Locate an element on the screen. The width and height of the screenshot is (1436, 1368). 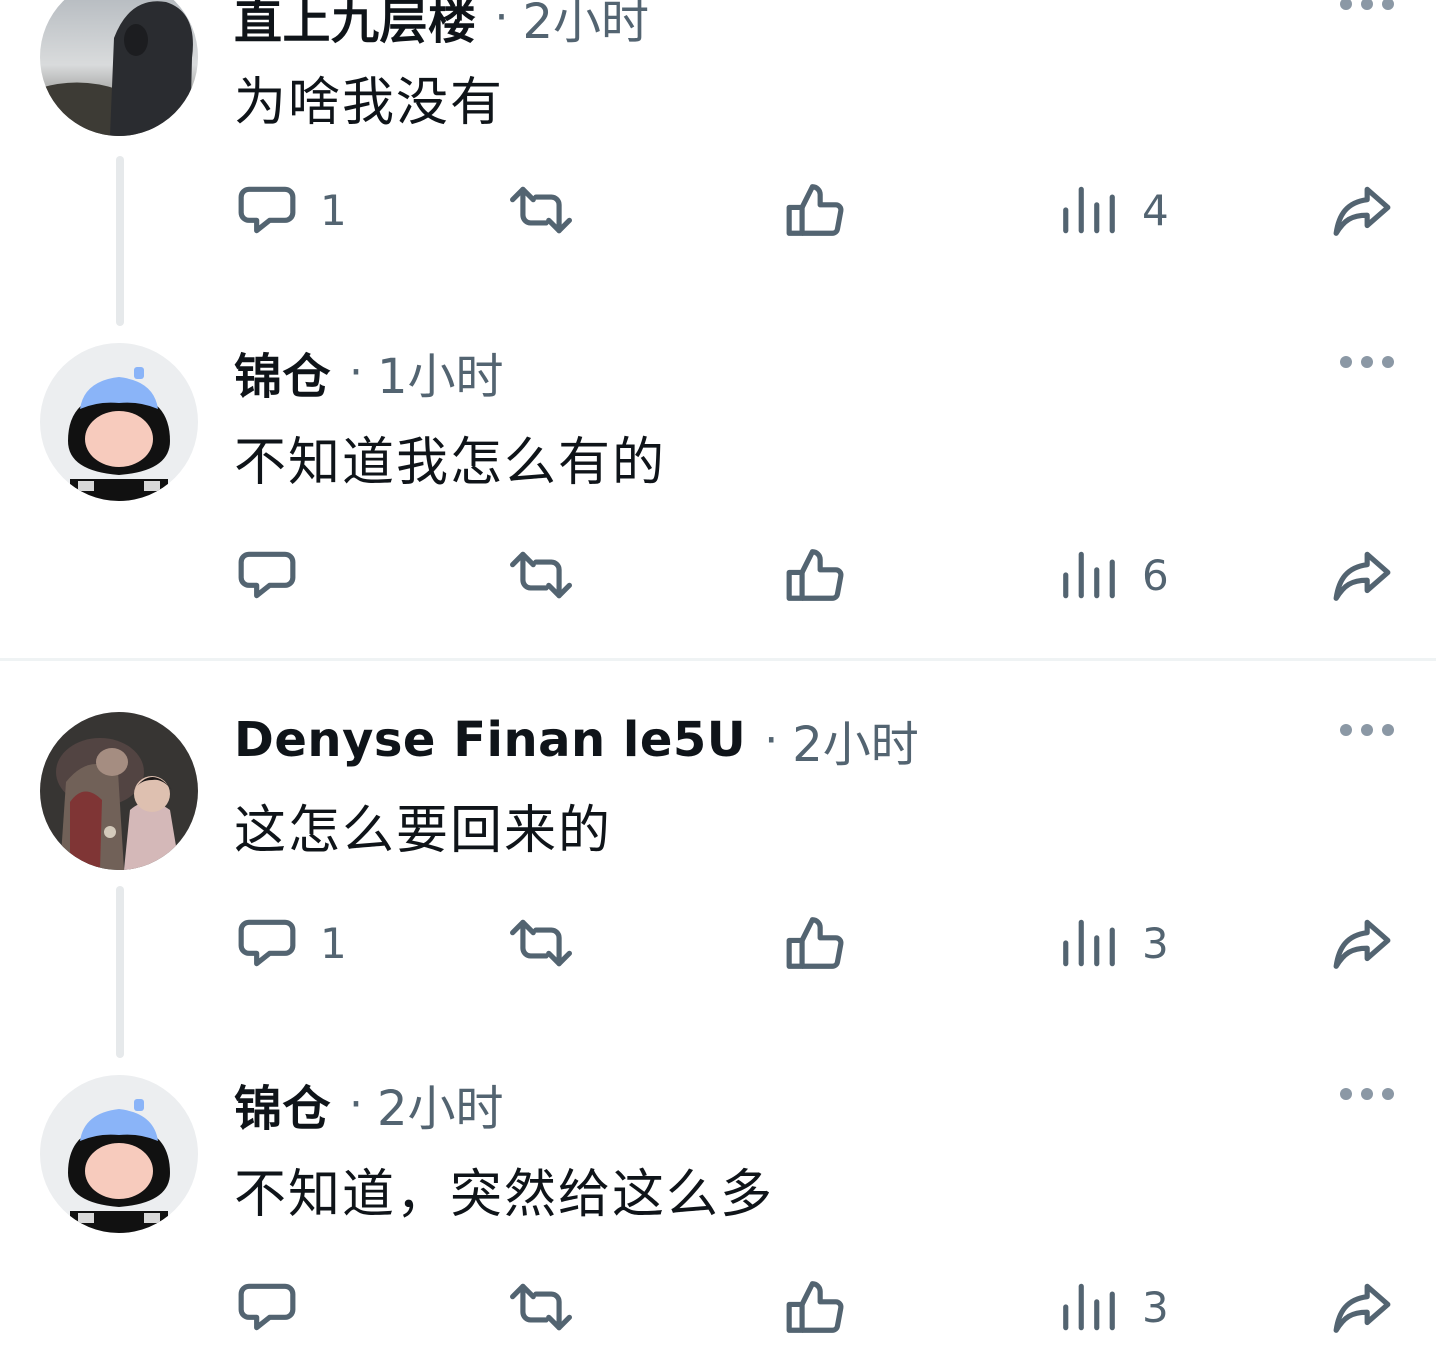
post-header: 直上九层楼 · 2小时 is located at coordinates (441, 26).